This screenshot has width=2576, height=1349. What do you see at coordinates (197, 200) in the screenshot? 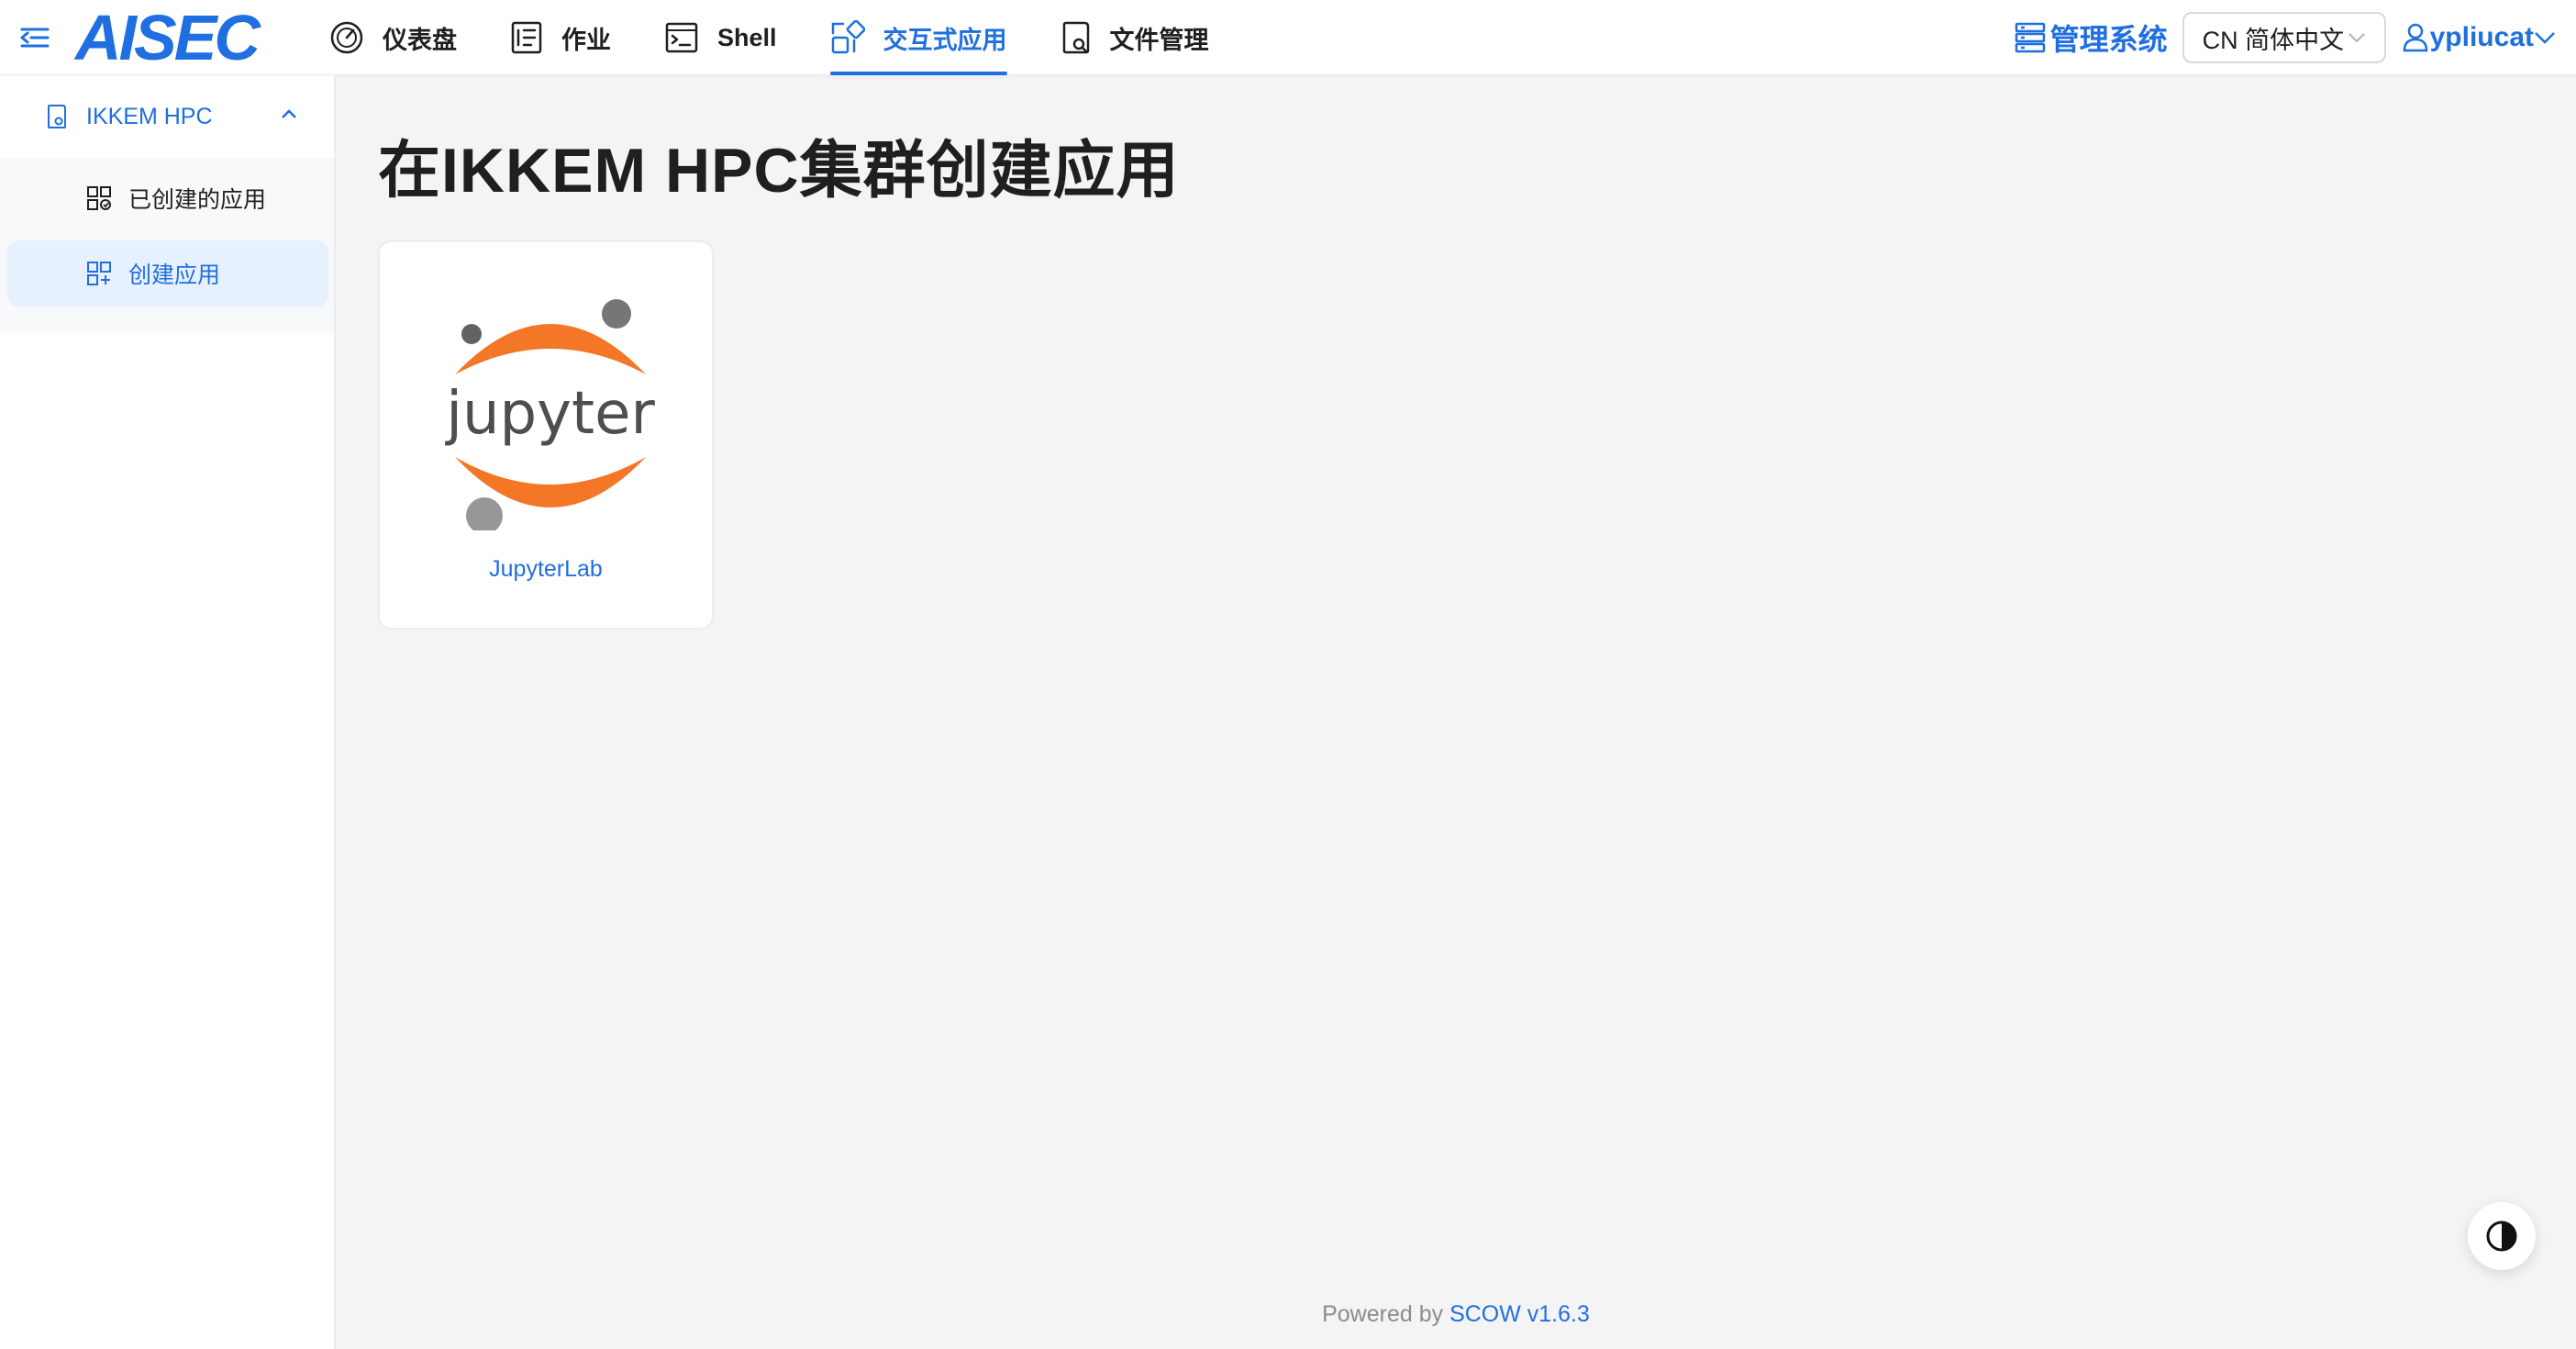
I see `sidebar-item-created-apps-label: 已创建的应用` at bounding box center [197, 200].